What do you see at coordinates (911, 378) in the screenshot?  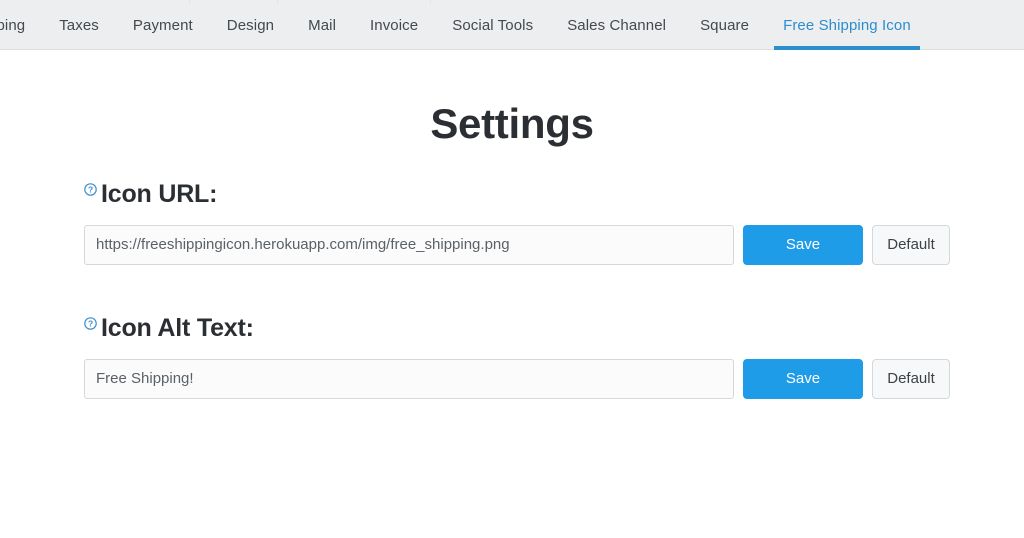 I see `default-icon-alt-text-button: Default` at bounding box center [911, 378].